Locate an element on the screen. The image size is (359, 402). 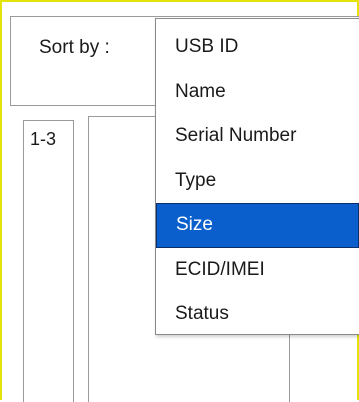
page-range-column: 1-3 is located at coordinates (48, 261).